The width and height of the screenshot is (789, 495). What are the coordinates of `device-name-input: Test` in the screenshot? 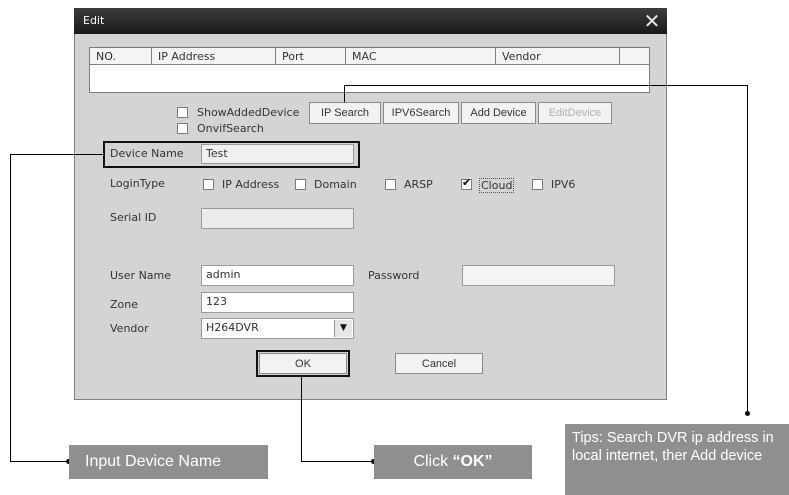 It's located at (277, 154).